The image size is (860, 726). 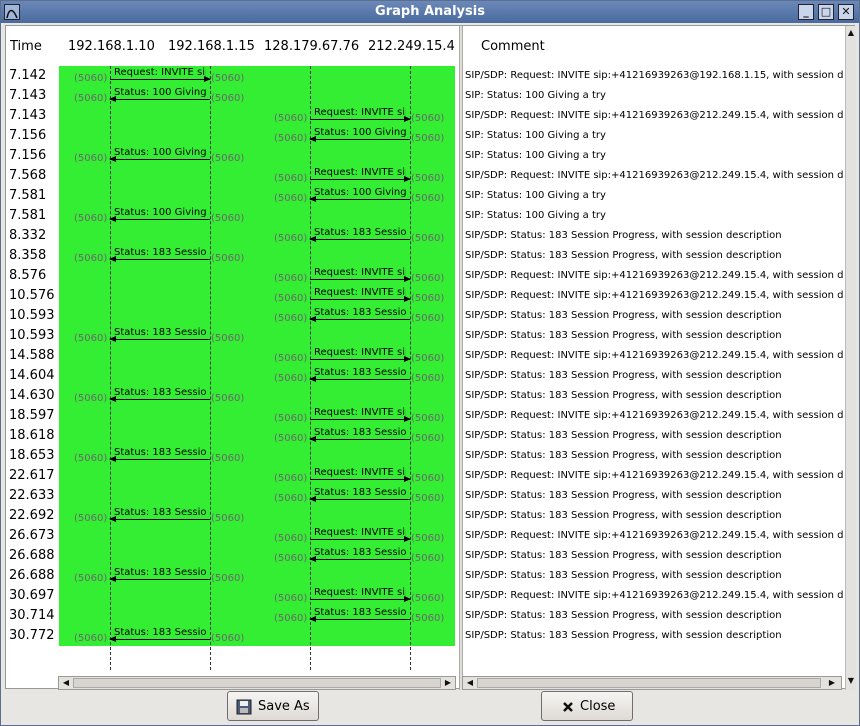 I want to click on title-bar: Graph Analysis _ □ ✕, so click(x=430, y=12).